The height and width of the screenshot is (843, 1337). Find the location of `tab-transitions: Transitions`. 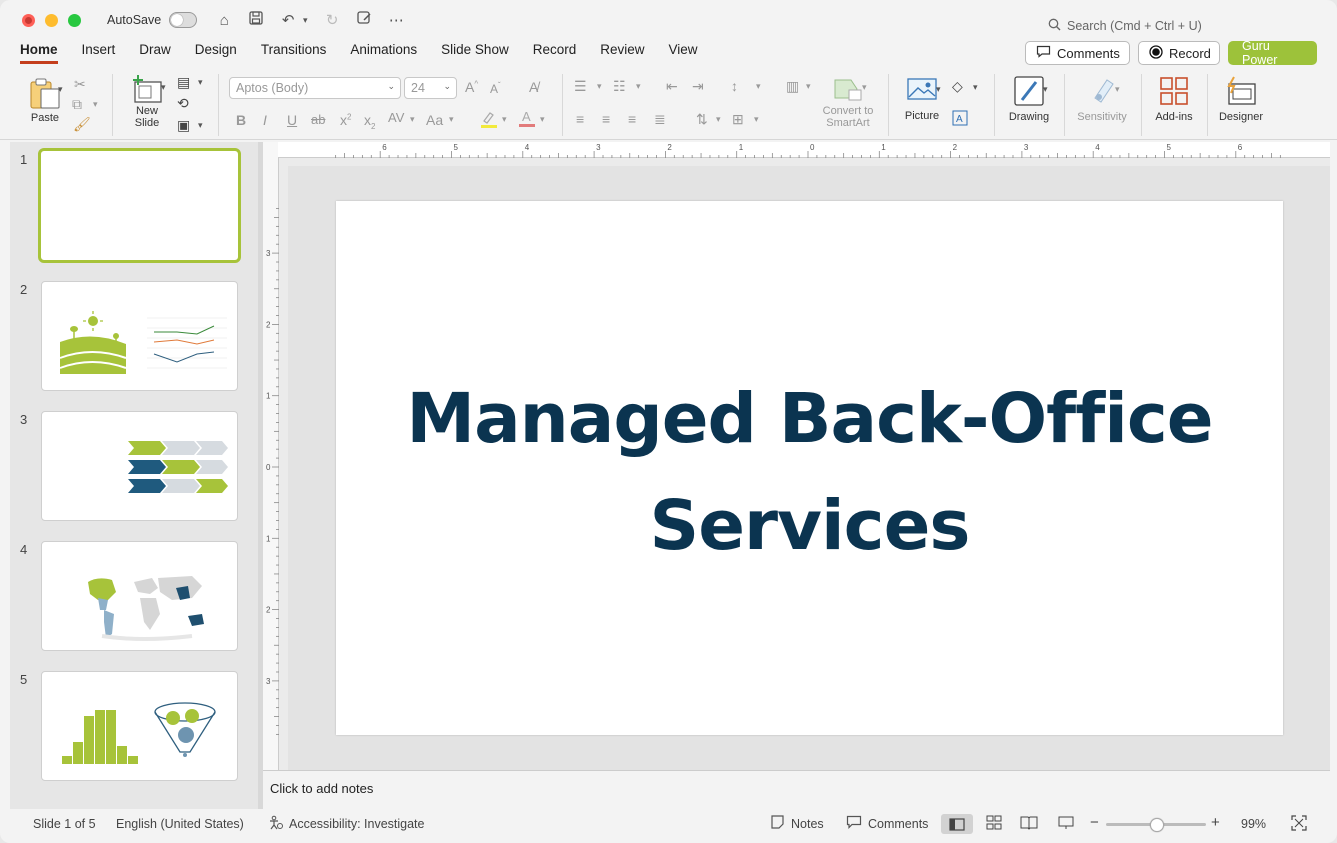

tab-transitions: Transitions is located at coordinates (294, 53).